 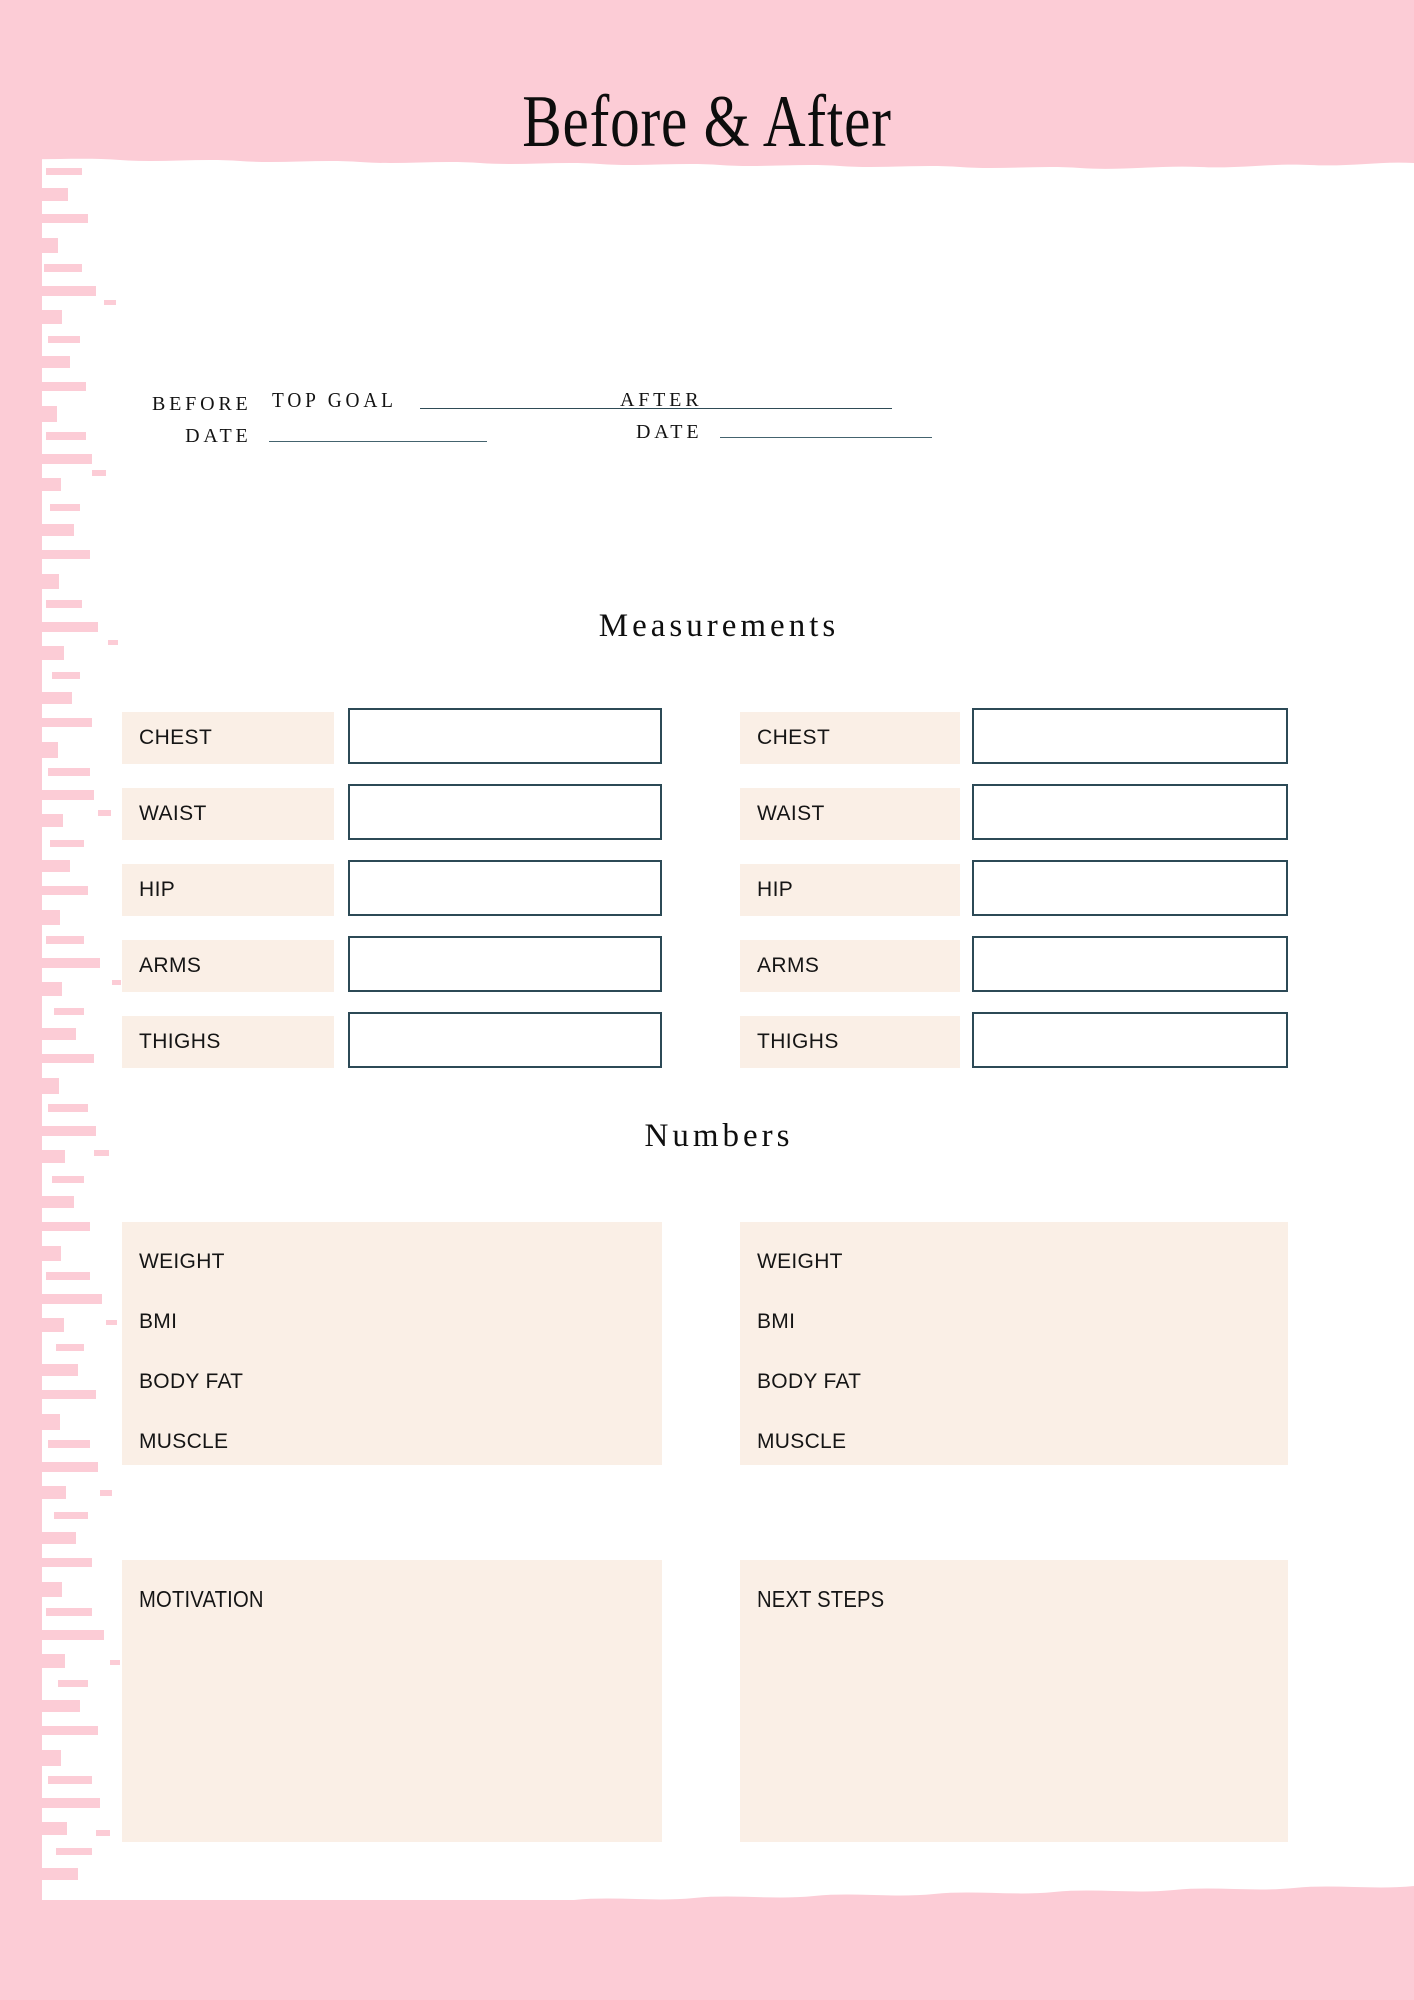 I want to click on after-date-label-line2: DATE, so click(x=669, y=432).